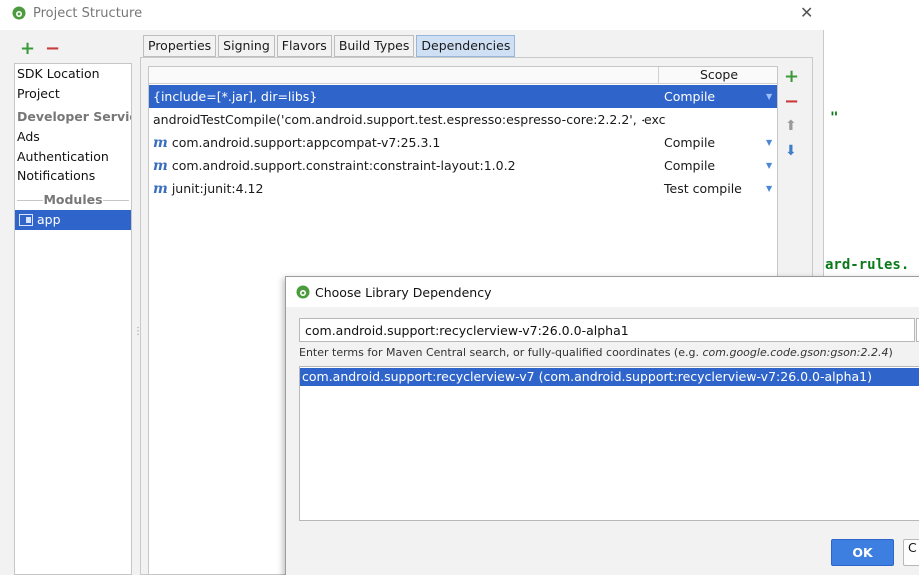 This screenshot has width=919, height=575. Describe the element at coordinates (304, 46) in the screenshot. I see `tab-flavors: Flavors` at that location.